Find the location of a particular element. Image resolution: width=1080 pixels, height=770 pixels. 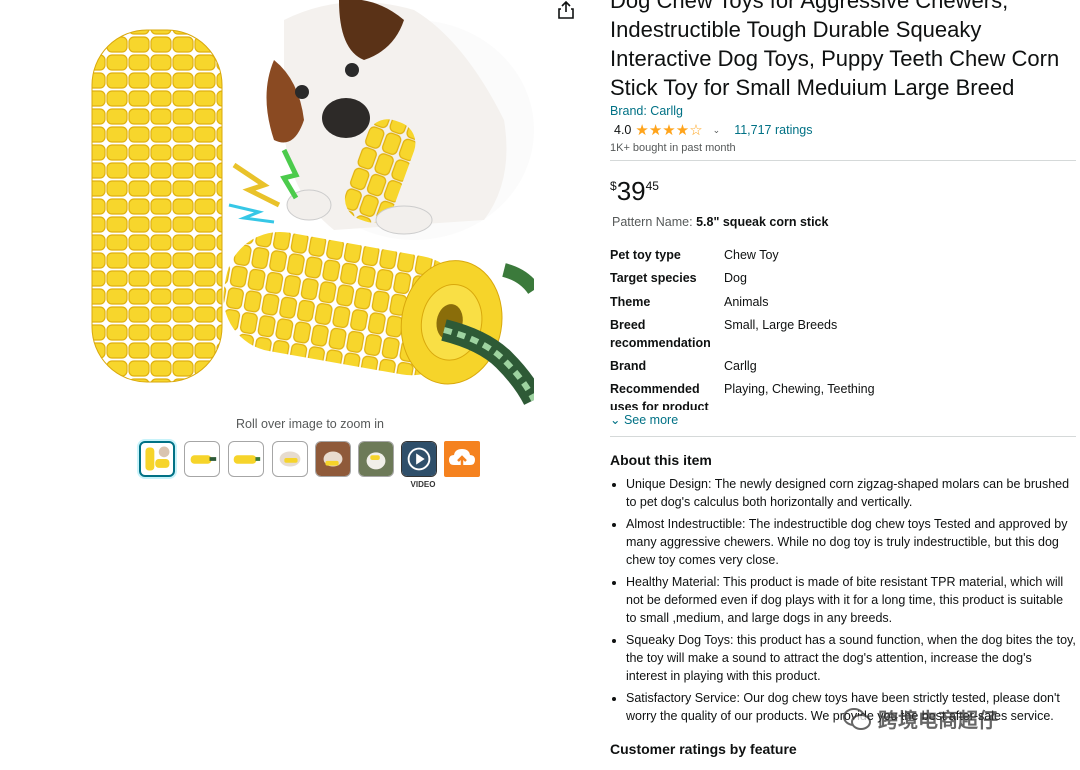

thumbnail-video is located at coordinates (419, 459).